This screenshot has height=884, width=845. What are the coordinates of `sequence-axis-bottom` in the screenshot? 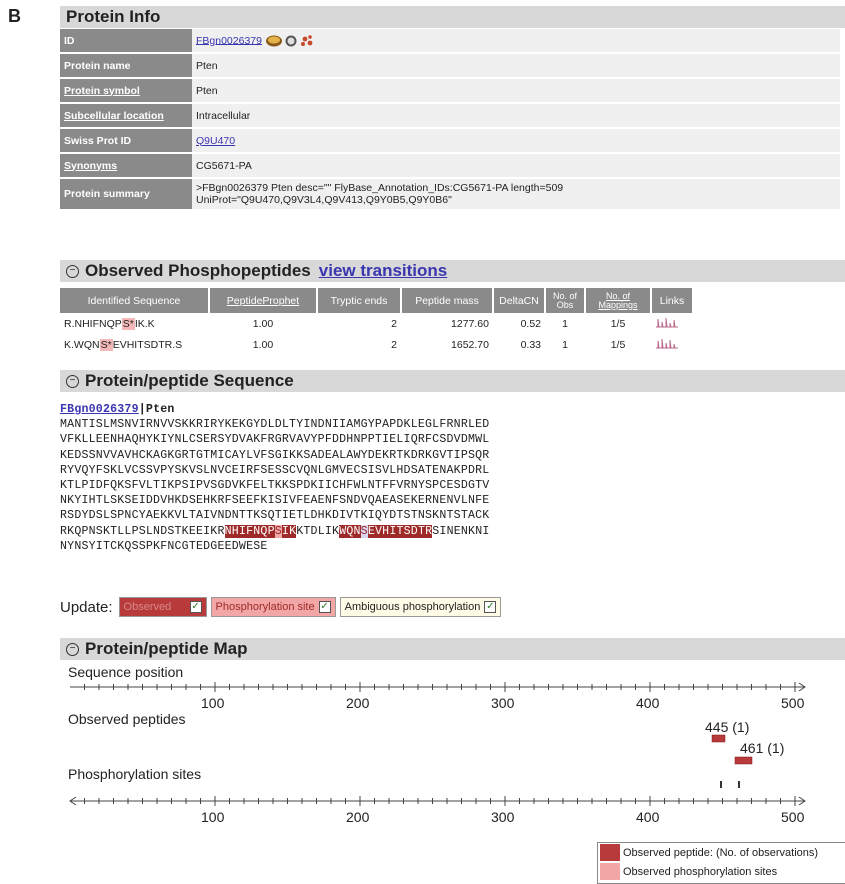 It's located at (437, 801).